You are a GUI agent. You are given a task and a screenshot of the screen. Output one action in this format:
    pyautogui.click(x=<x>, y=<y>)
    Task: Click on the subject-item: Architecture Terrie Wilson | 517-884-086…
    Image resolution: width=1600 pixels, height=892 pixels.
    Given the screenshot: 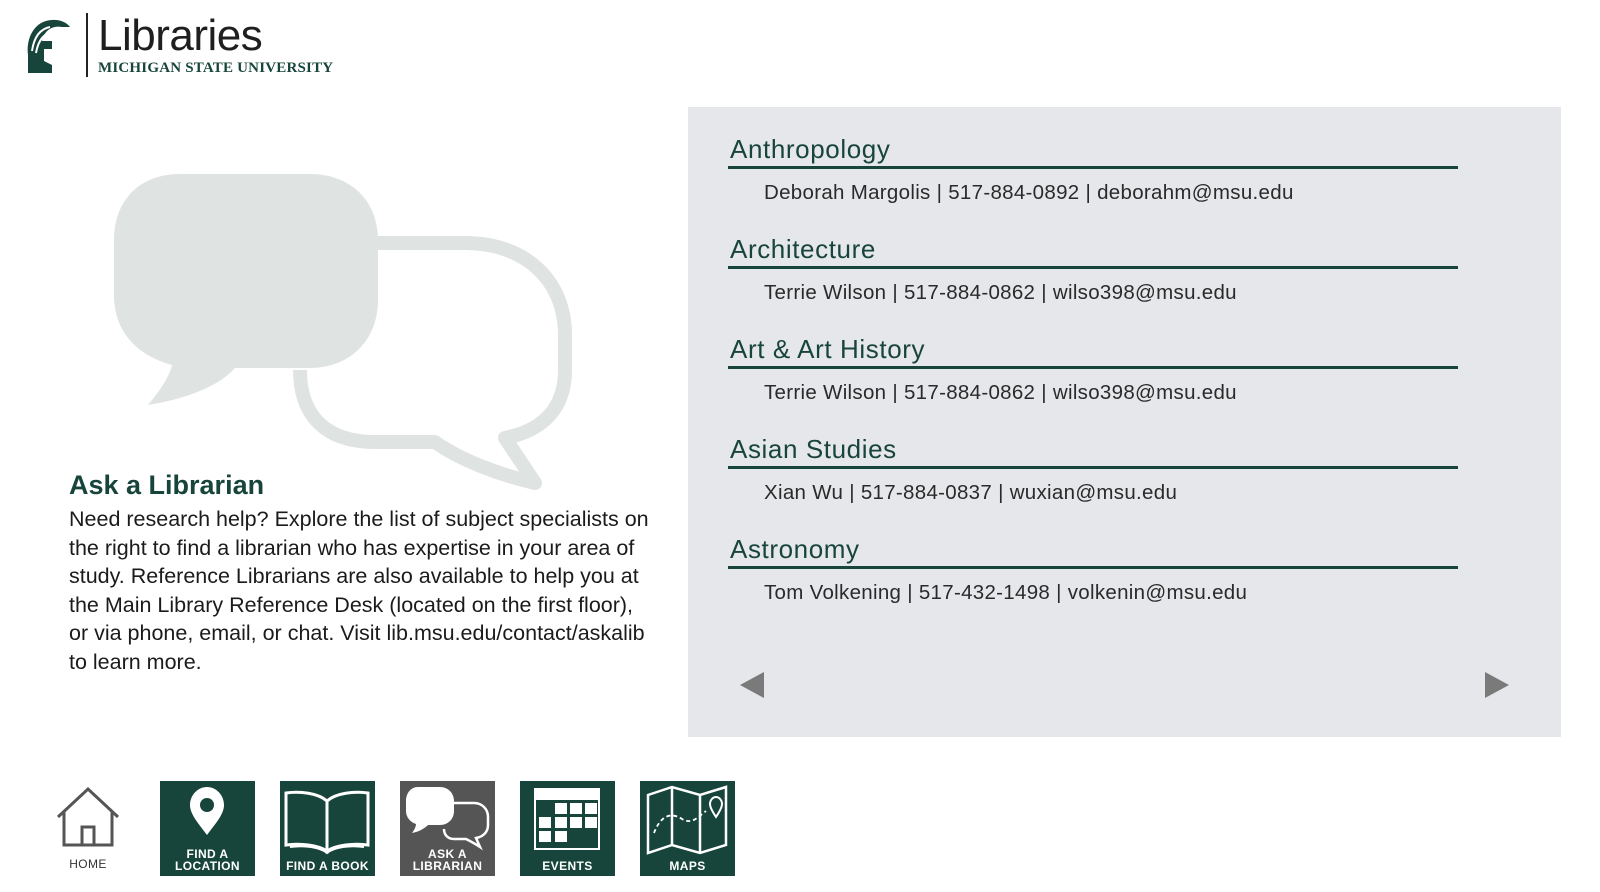 What is the action you would take?
    pyautogui.click(x=1093, y=269)
    